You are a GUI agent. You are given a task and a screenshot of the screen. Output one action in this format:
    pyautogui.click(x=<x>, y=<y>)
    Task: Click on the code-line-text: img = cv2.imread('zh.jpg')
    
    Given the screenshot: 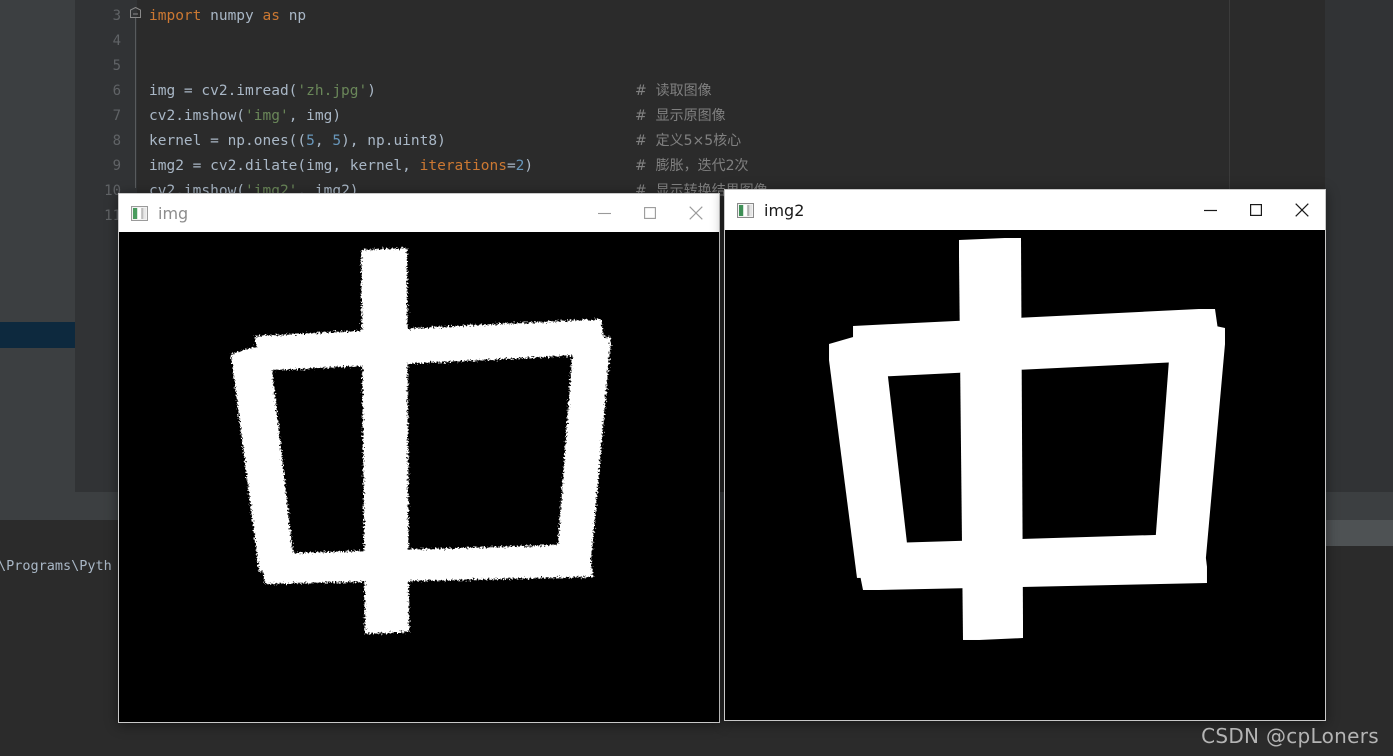 What is the action you would take?
    pyautogui.click(x=262, y=91)
    